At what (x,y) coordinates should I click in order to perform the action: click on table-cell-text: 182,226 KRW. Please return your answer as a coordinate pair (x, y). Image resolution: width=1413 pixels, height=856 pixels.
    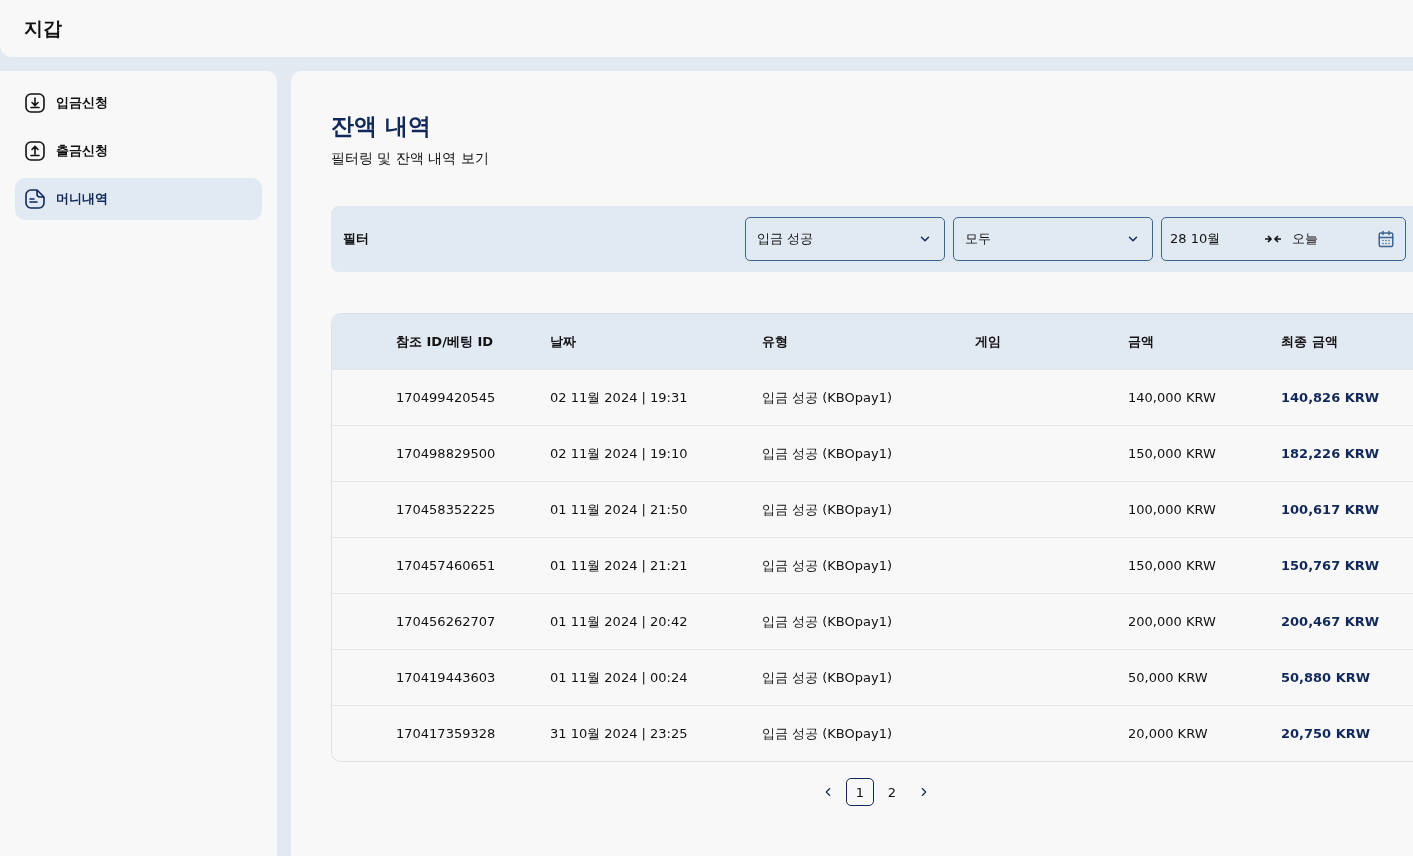
    Looking at the image, I should click on (1331, 453).